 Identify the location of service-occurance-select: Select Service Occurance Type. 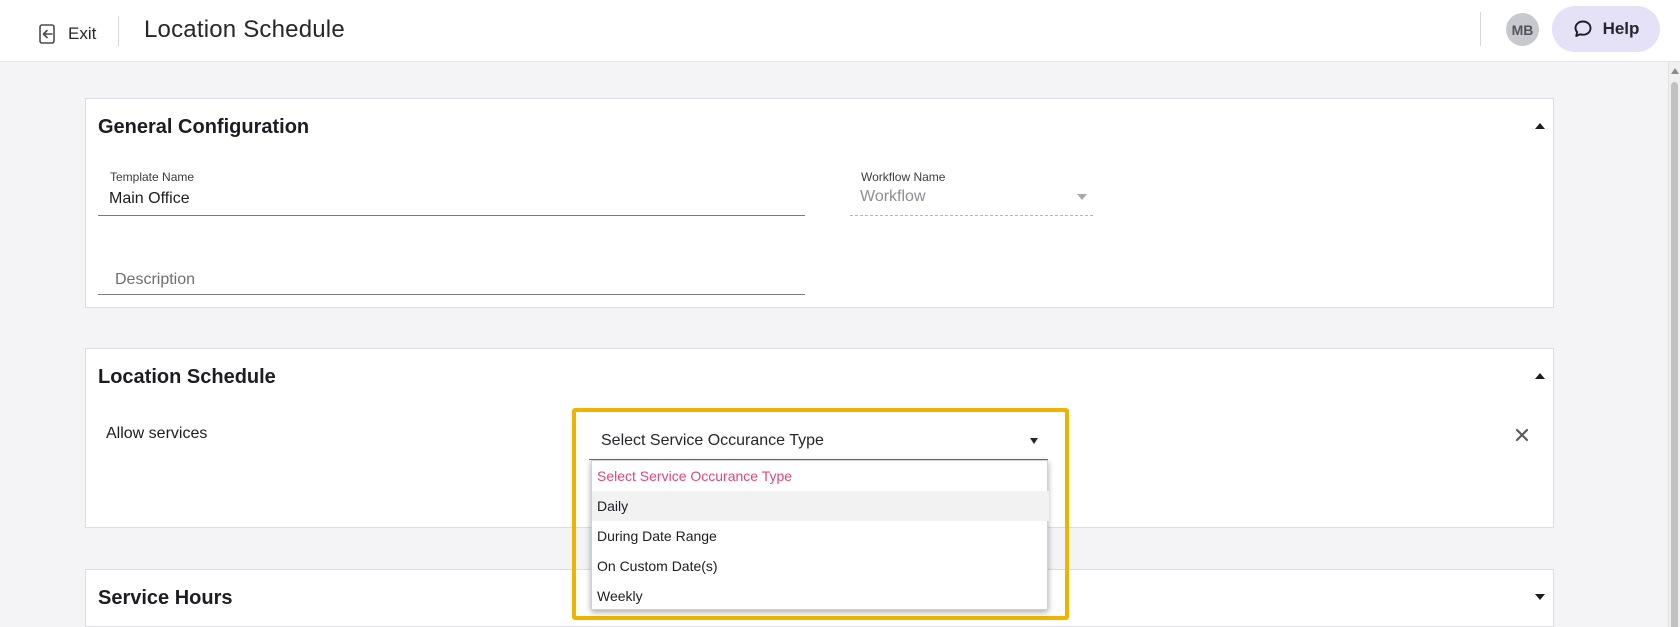
(818, 441).